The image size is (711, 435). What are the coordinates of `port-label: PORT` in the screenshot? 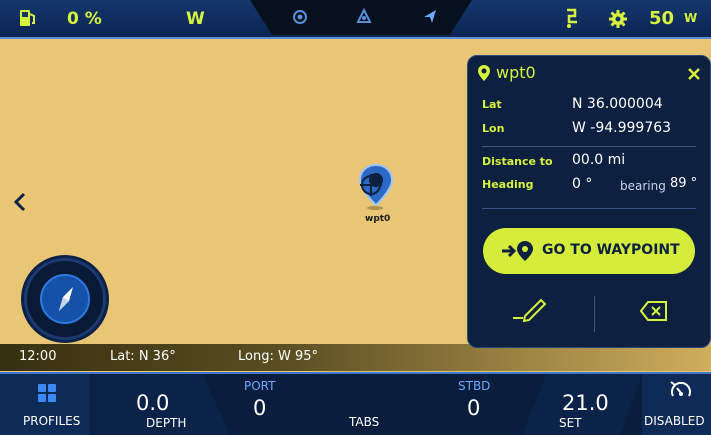 It's located at (260, 386).